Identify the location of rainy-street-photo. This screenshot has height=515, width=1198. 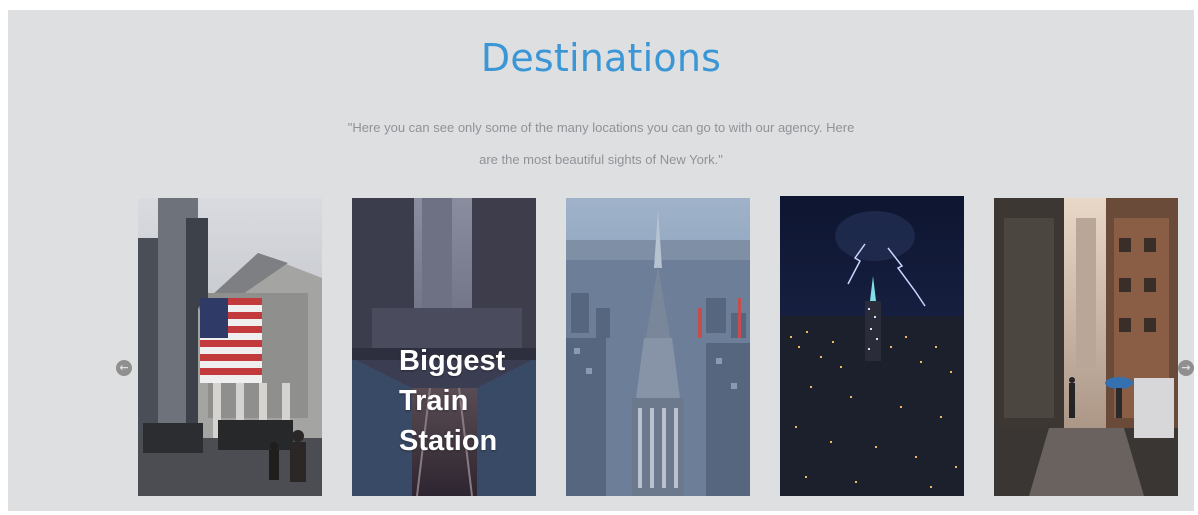
(1086, 347).